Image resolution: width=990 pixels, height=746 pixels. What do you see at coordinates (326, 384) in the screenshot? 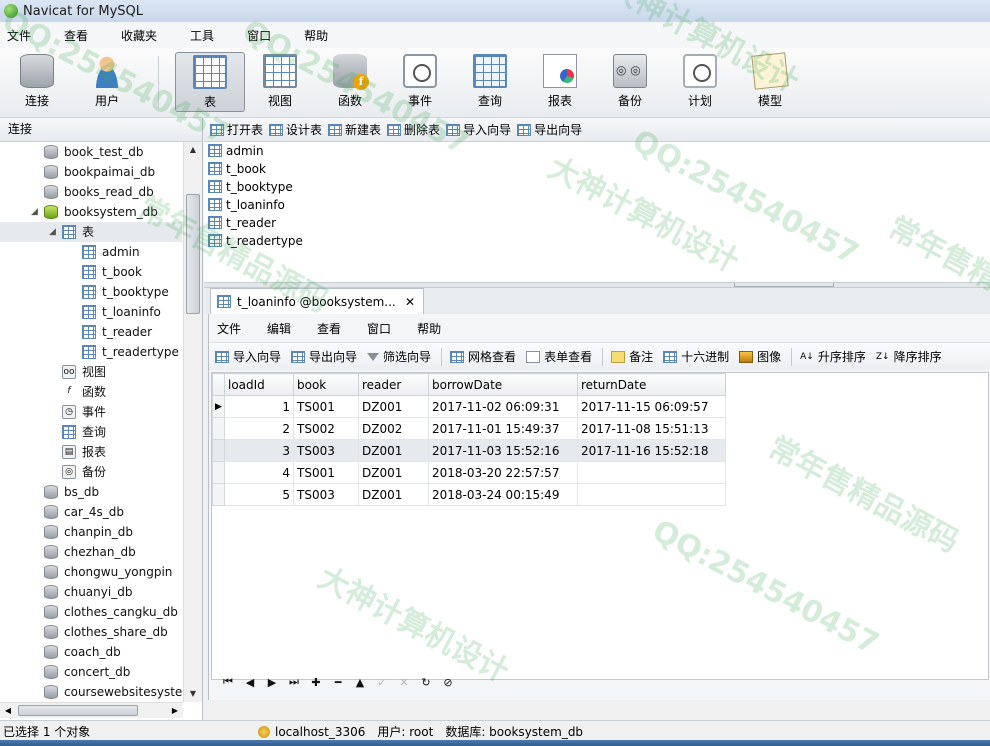
I see `column-header-book: book` at bounding box center [326, 384].